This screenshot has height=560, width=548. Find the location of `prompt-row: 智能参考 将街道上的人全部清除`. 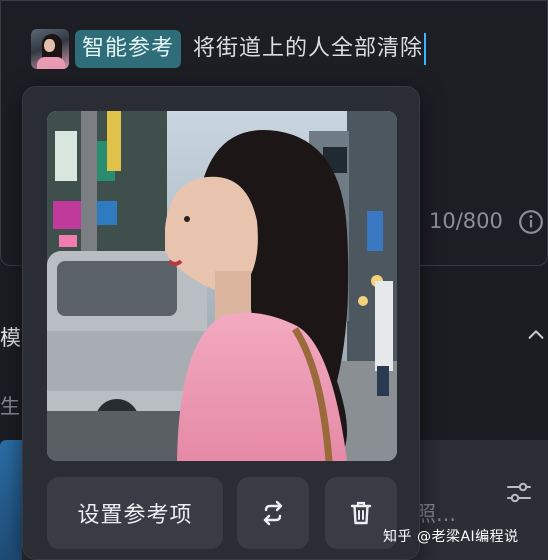

prompt-row: 智能参考 将街道上的人全部清除 is located at coordinates (229, 49).